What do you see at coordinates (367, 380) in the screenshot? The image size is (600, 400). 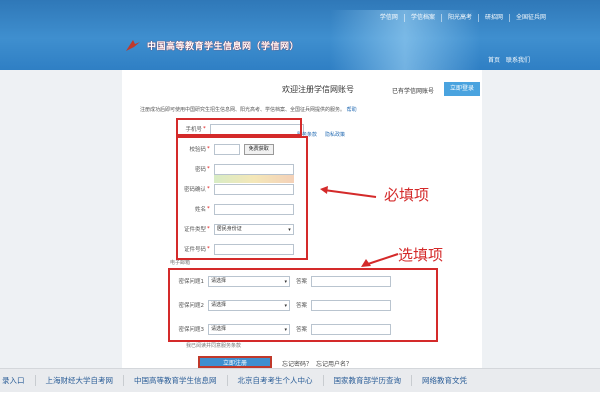 I see `bottom-link: 国家教育部学历查询` at bounding box center [367, 380].